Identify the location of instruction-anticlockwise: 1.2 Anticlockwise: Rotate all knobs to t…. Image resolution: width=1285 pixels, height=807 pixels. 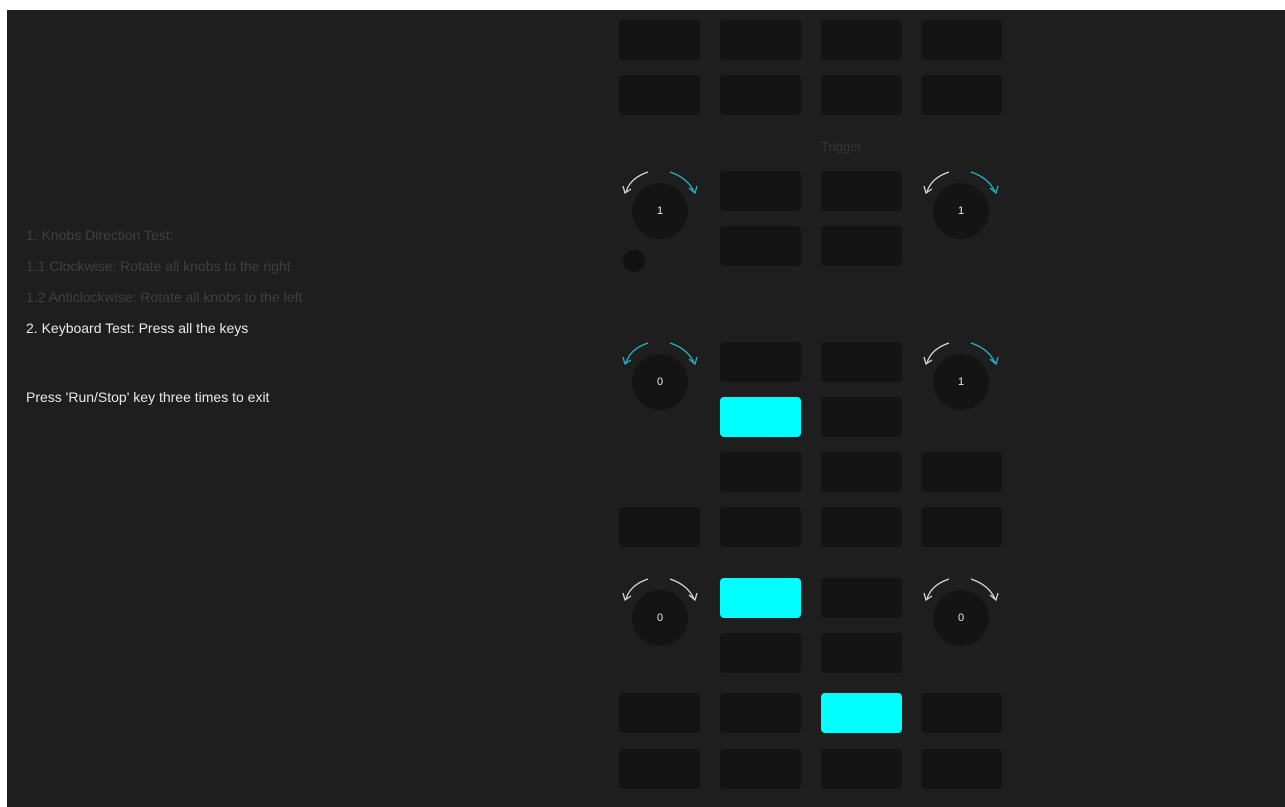
(164, 297).